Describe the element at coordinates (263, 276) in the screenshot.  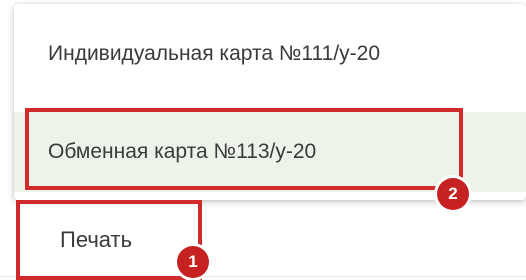
I see `divider` at that location.